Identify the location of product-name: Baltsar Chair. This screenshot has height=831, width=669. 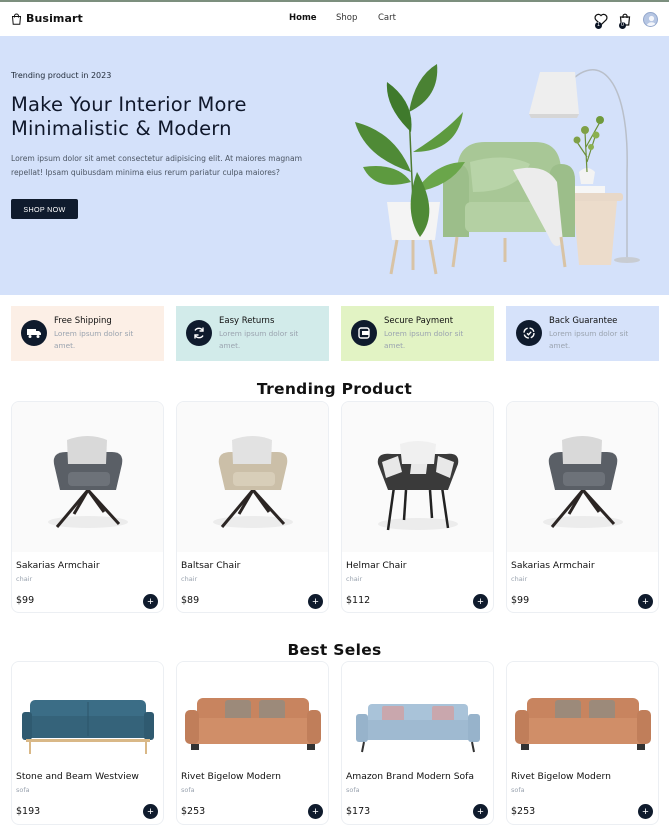
(211, 565).